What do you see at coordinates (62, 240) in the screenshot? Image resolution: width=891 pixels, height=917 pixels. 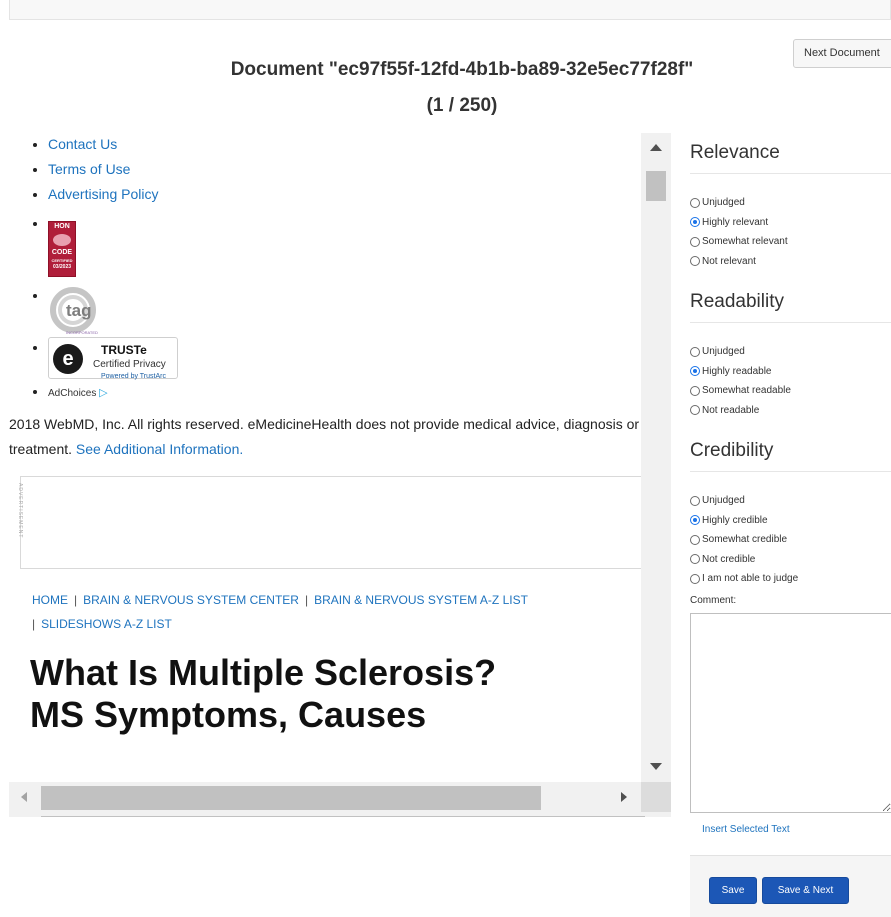 I see `hon-icon` at bounding box center [62, 240].